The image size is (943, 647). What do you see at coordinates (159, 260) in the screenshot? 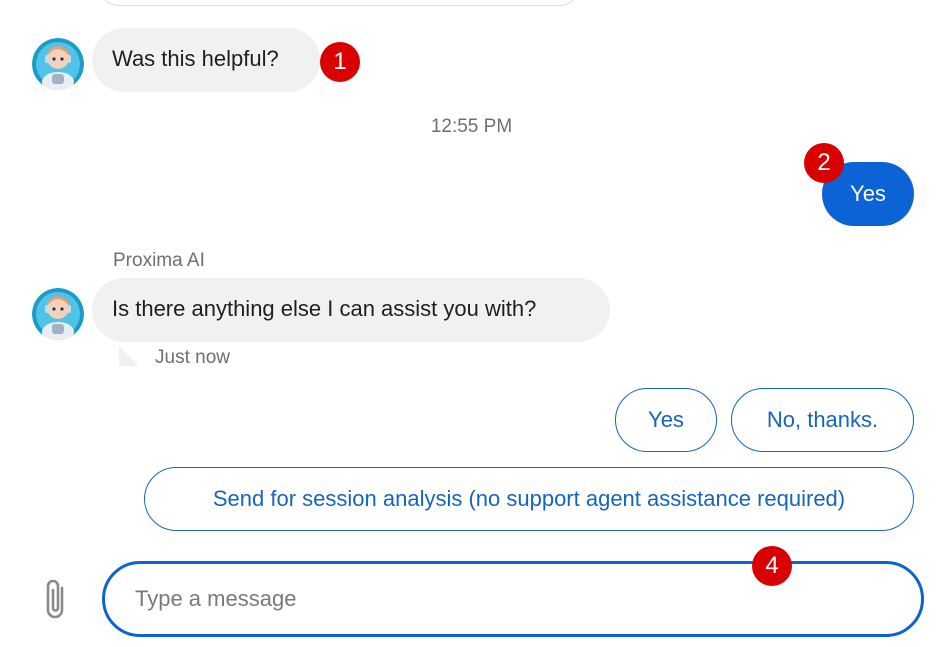
I see `sender-name: Proxima AI` at bounding box center [159, 260].